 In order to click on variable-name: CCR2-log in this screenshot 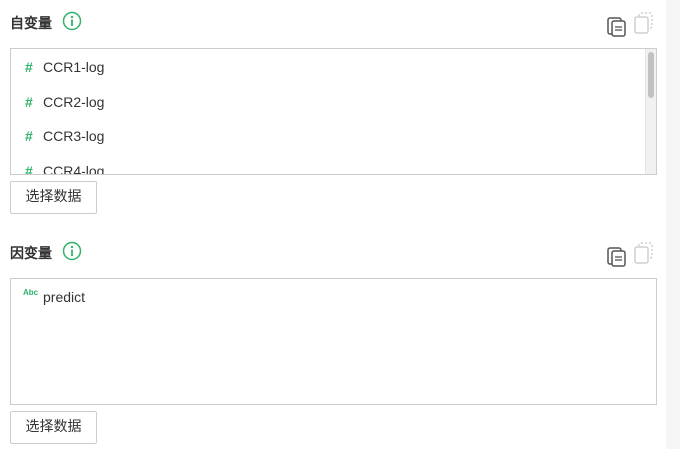, I will do `click(74, 101)`.